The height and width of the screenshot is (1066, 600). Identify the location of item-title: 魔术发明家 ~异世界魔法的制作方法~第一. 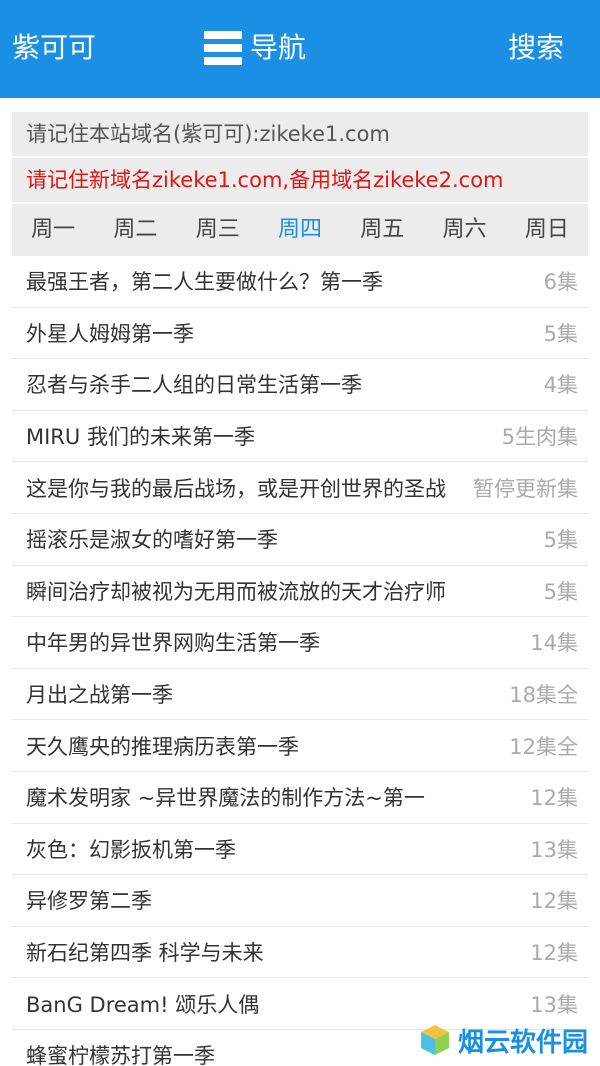
(225, 798).